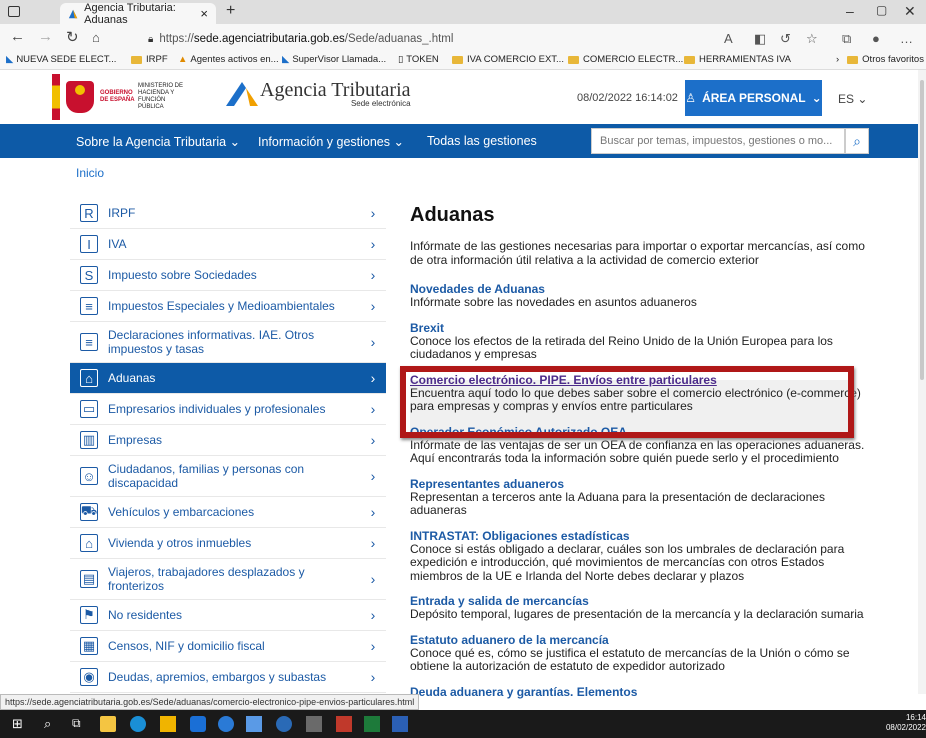 The width and height of the screenshot is (926, 738). Describe the element at coordinates (645, 640) in the screenshot. I see `content-item-link: Estatuto aduanero de la mercancía` at that location.